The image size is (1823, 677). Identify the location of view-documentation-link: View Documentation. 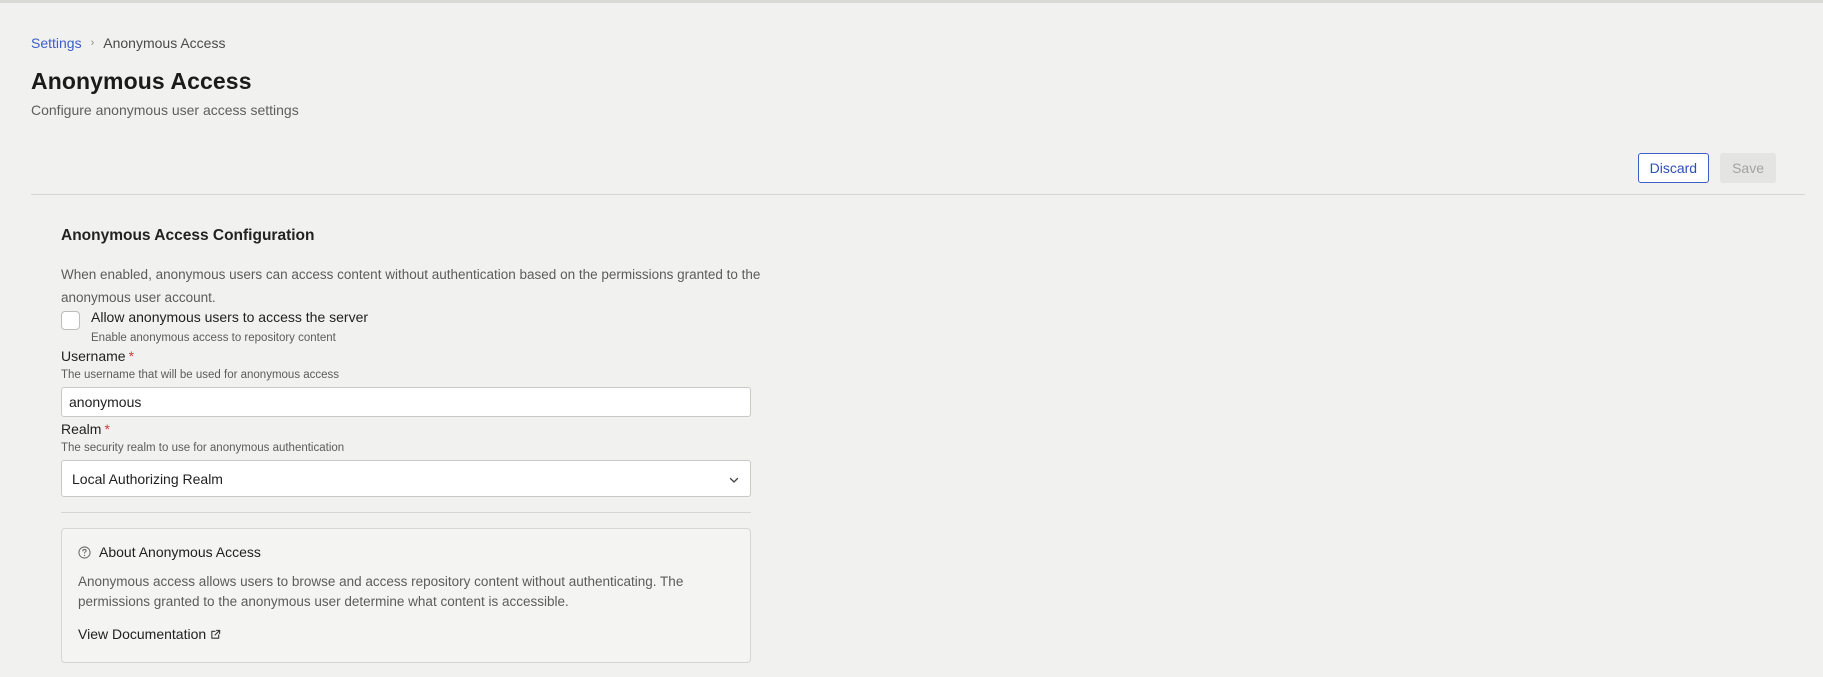
(149, 634).